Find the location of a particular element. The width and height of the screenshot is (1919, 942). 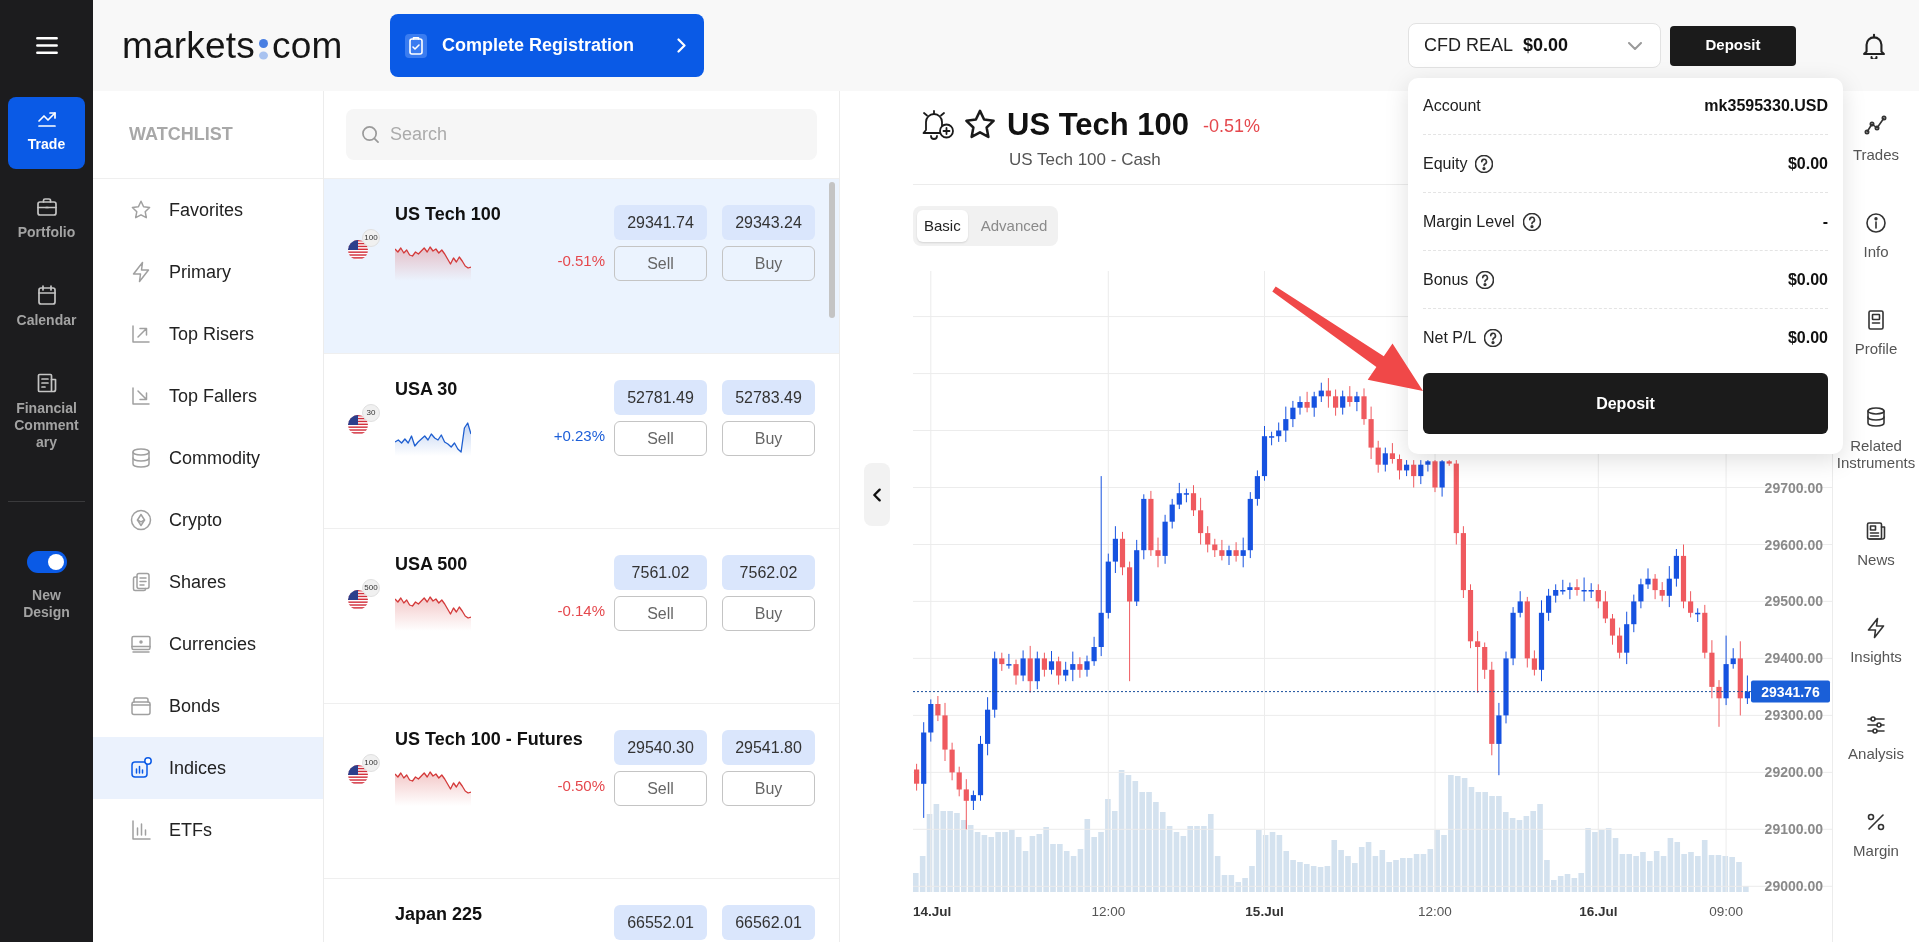

menu-icon is located at coordinates (46, 45).